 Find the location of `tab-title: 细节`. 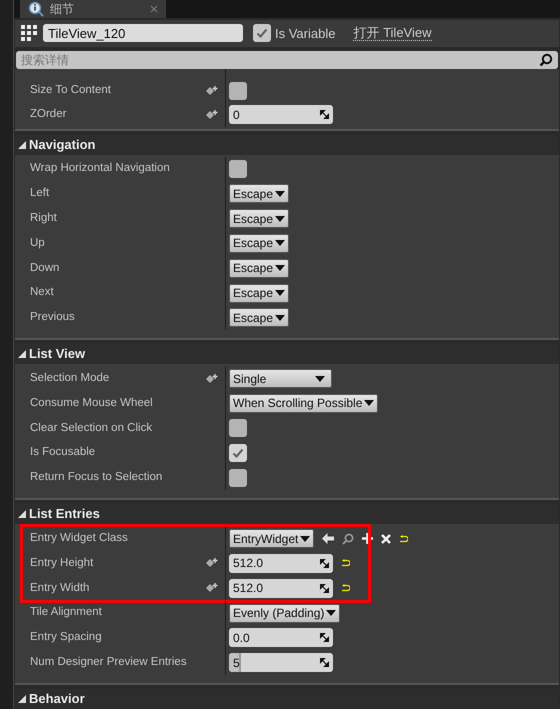

tab-title: 细节 is located at coordinates (62, 9).